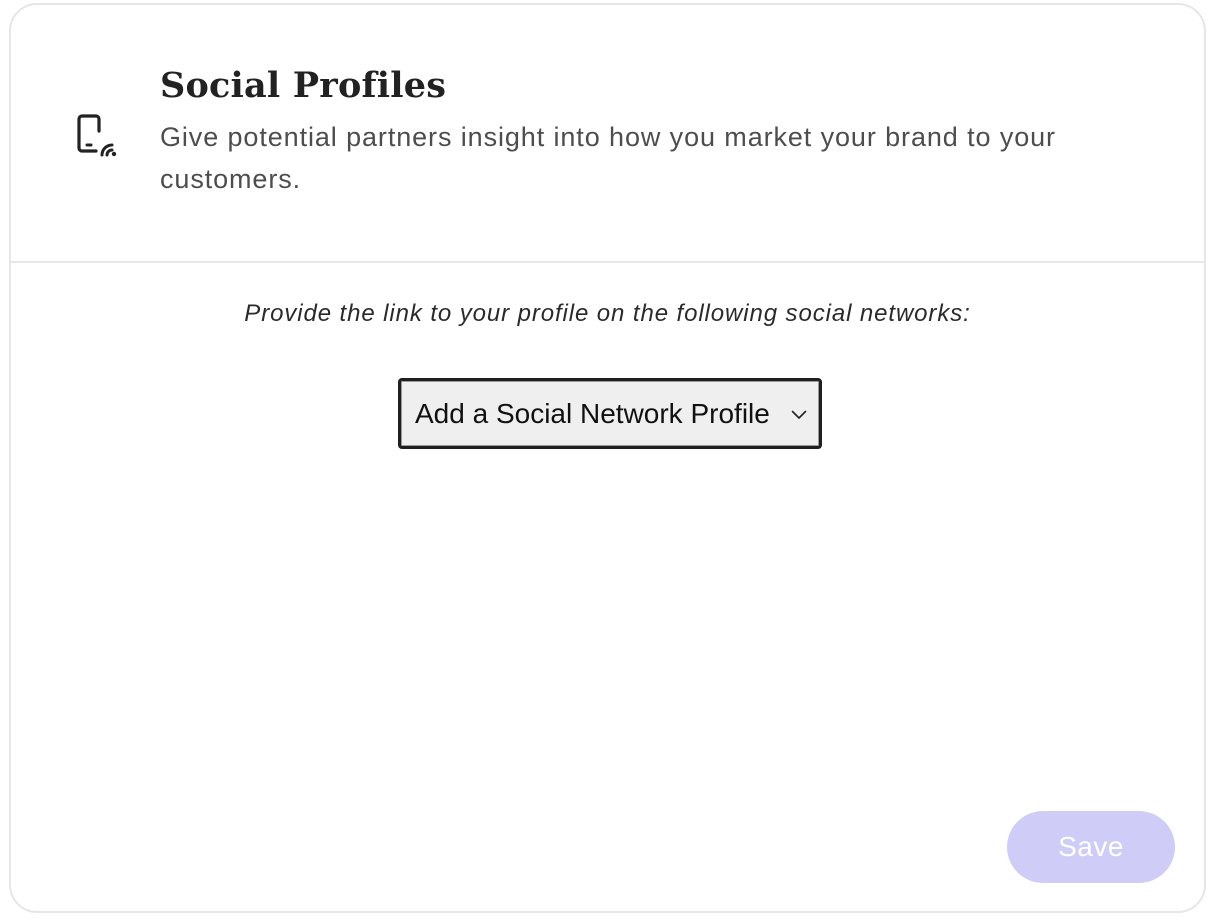 This screenshot has height=924, width=1218. I want to click on select-label: Add a Social Network Profile, so click(592, 413).